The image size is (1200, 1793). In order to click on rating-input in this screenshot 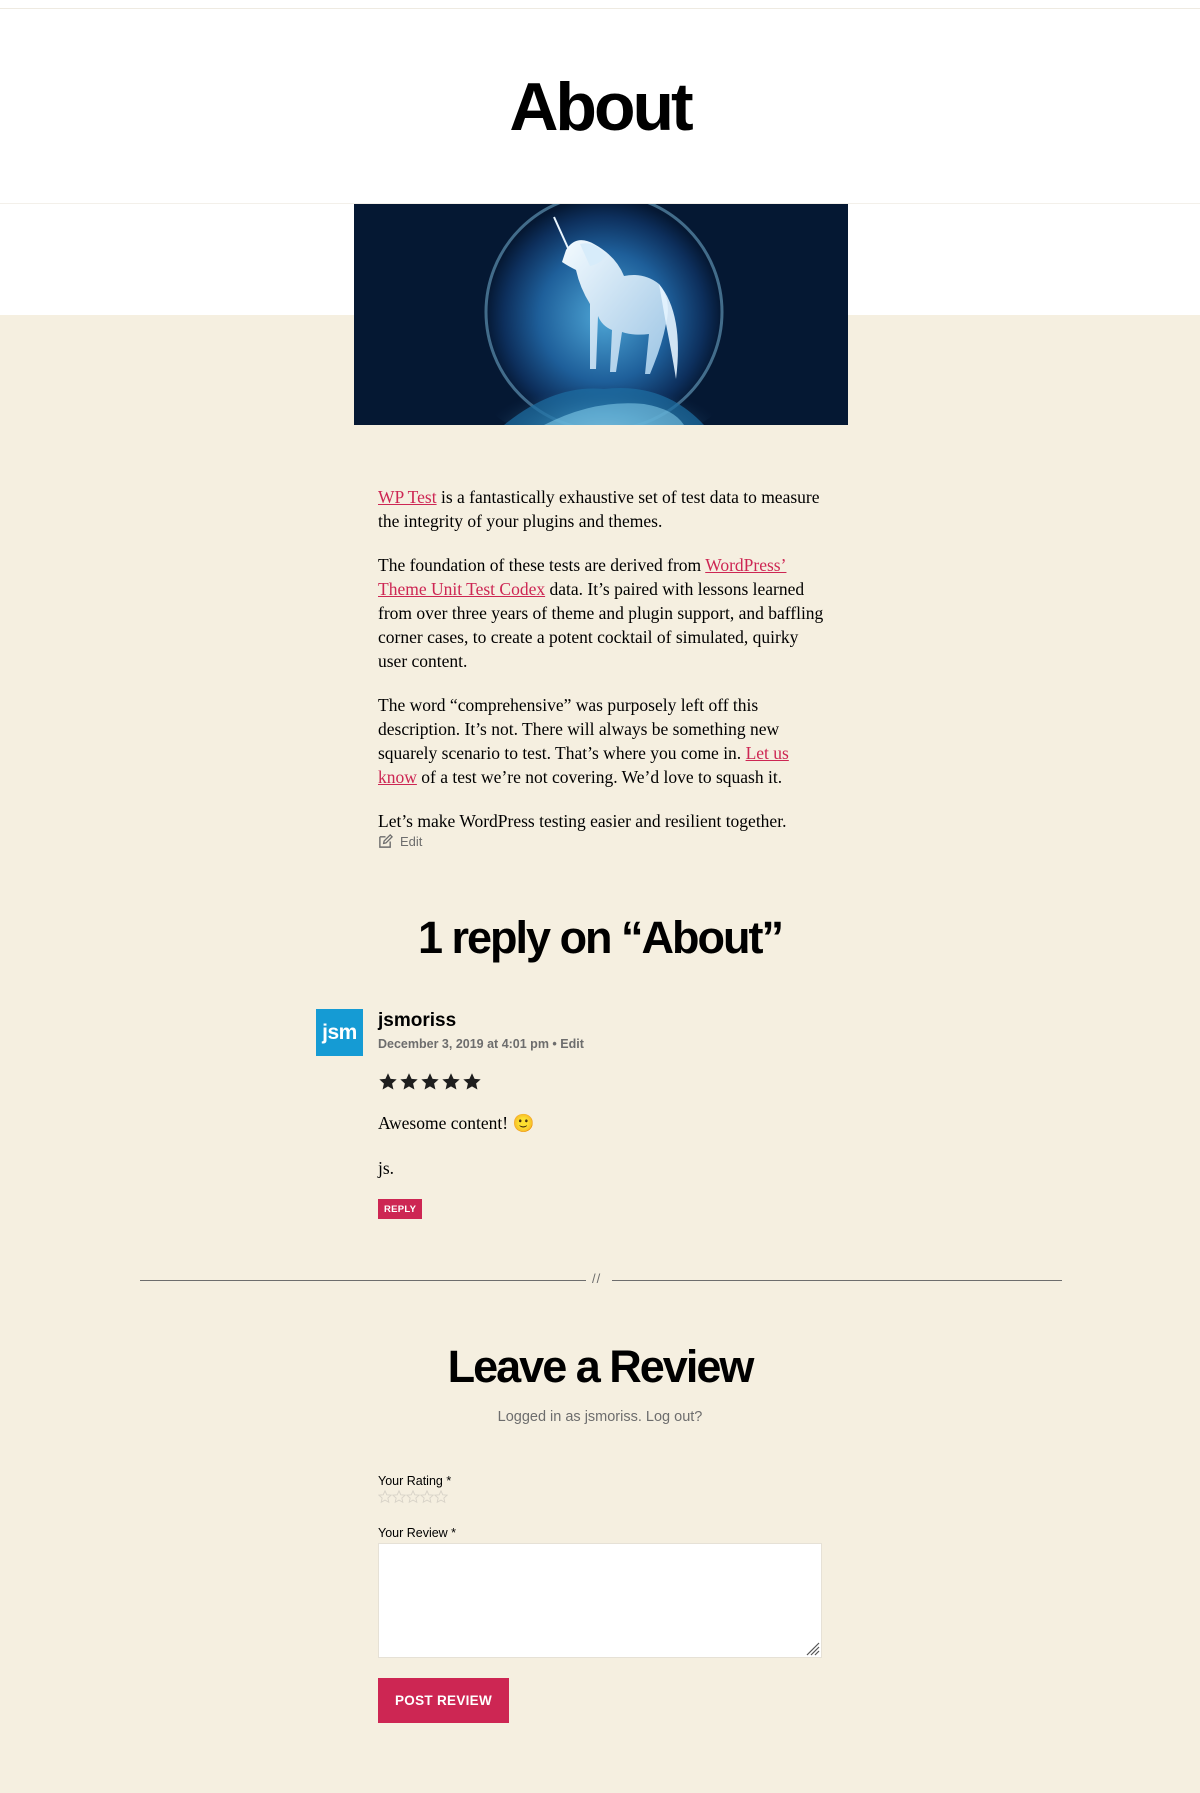, I will do `click(413, 1497)`.